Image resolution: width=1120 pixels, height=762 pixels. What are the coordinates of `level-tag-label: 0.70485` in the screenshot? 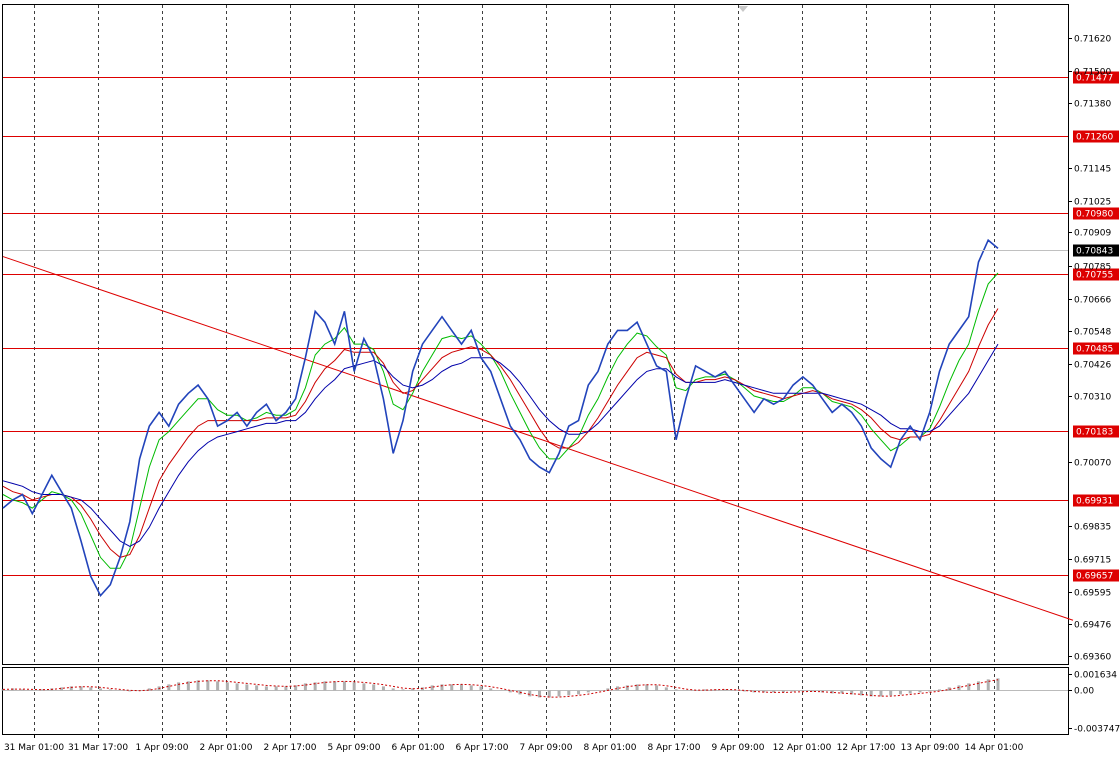 It's located at (1094, 350).